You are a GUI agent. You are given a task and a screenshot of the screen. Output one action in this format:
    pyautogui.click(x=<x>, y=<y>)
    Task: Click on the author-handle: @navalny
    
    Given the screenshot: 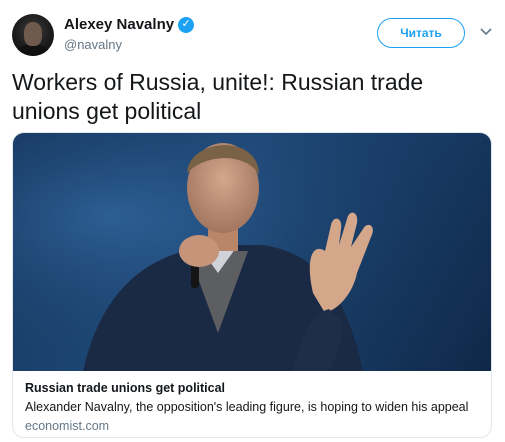 What is the action you would take?
    pyautogui.click(x=129, y=44)
    